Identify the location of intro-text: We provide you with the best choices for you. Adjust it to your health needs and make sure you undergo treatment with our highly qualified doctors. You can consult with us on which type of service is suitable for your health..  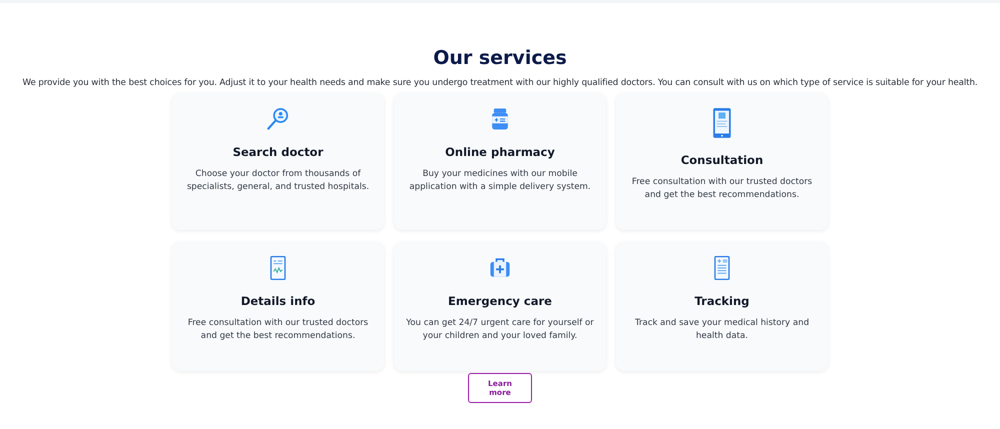
(500, 83).